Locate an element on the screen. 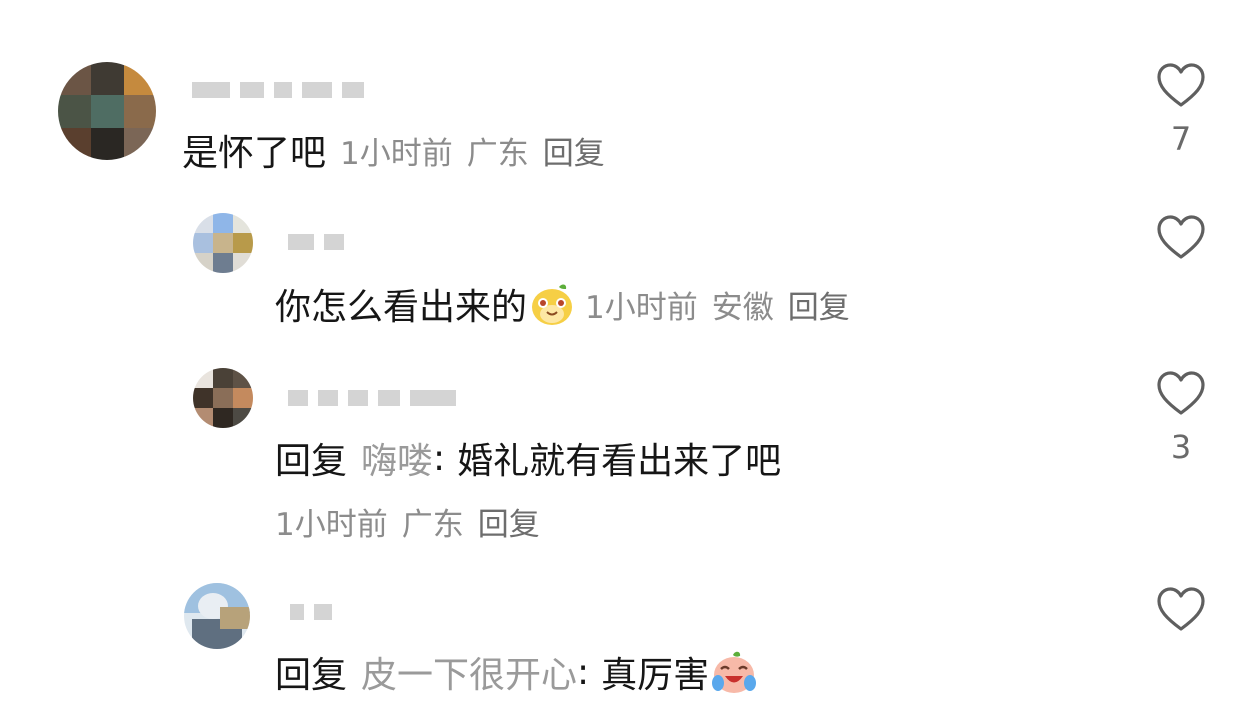 The image size is (1242, 713). reply-target-user: 皮一下很开心 is located at coordinates (469, 672).